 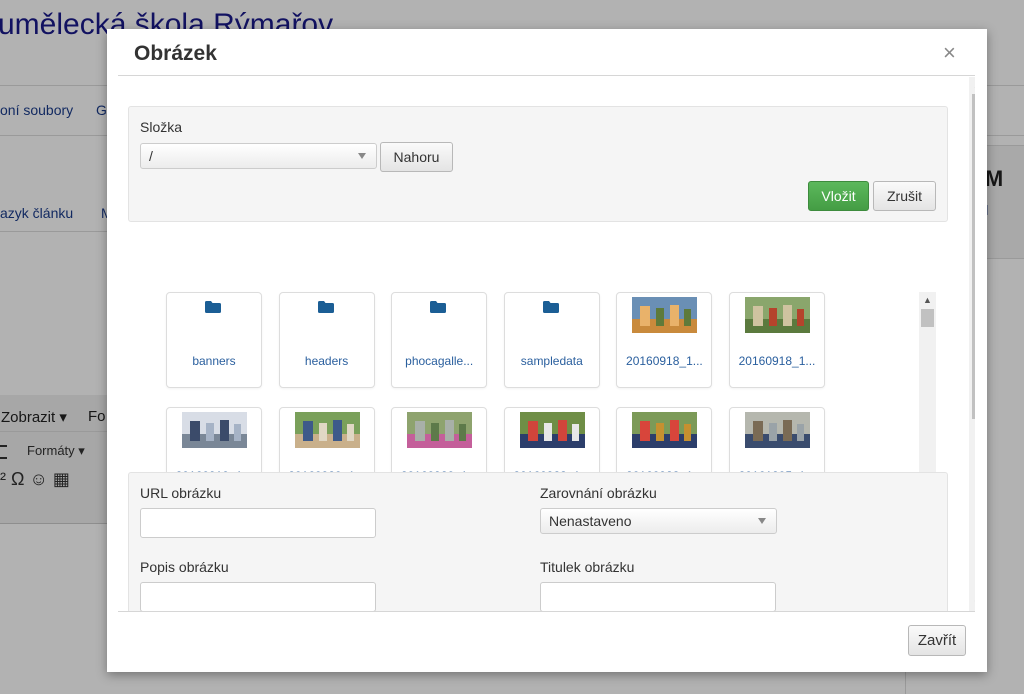 What do you see at coordinates (658, 596) in the screenshot?
I see `title-input` at bounding box center [658, 596].